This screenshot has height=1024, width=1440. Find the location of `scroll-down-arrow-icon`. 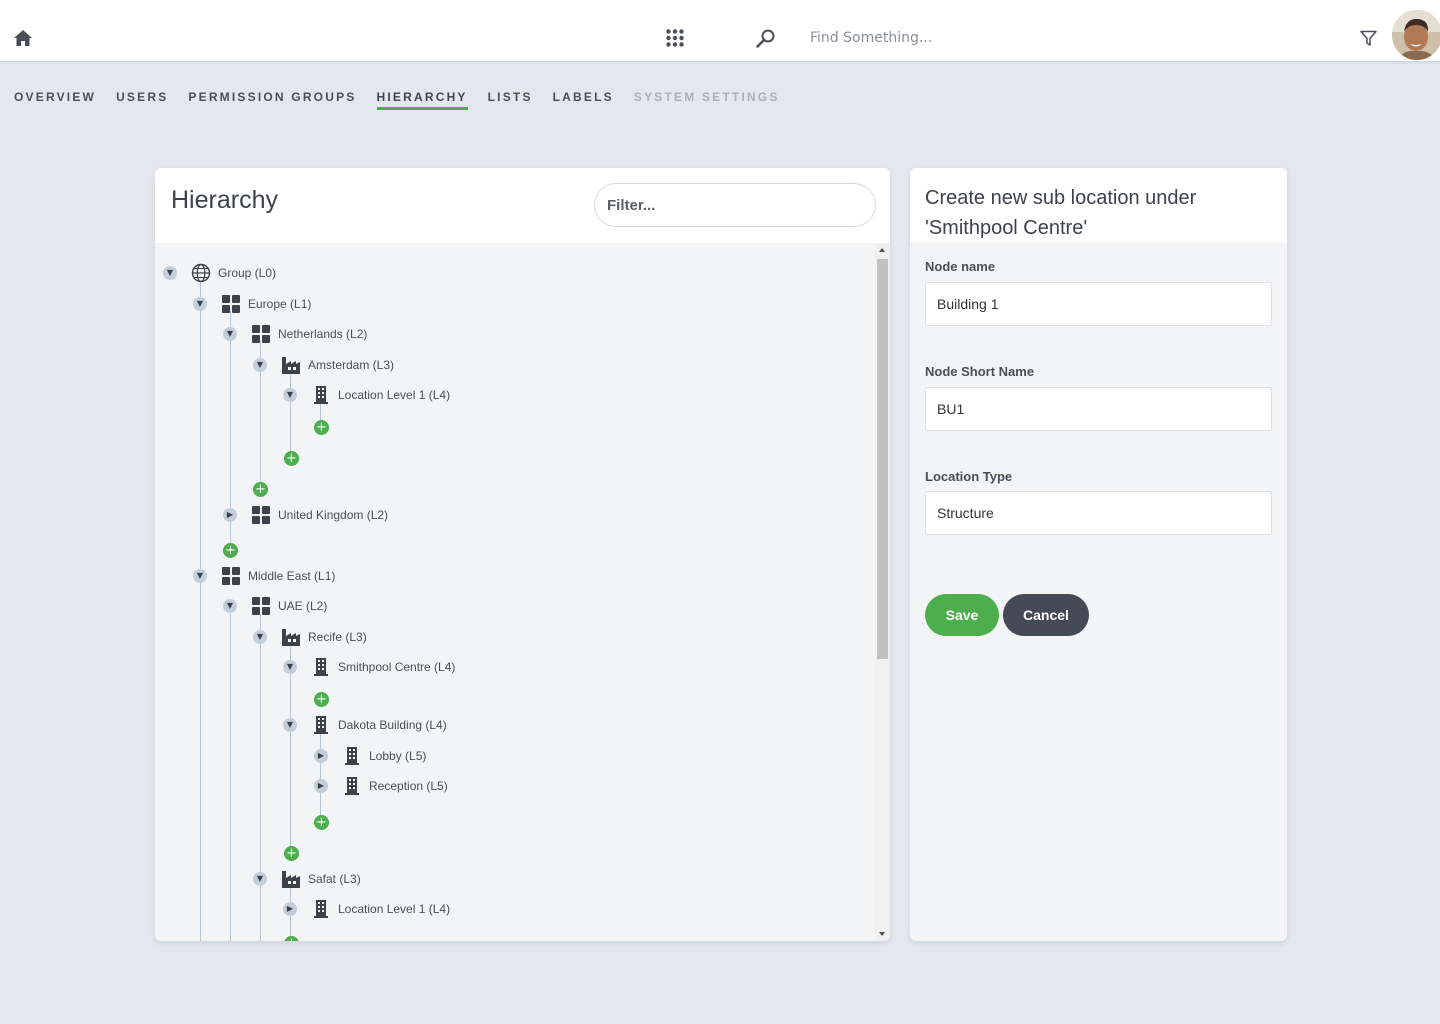

scroll-down-arrow-icon is located at coordinates (882, 934).